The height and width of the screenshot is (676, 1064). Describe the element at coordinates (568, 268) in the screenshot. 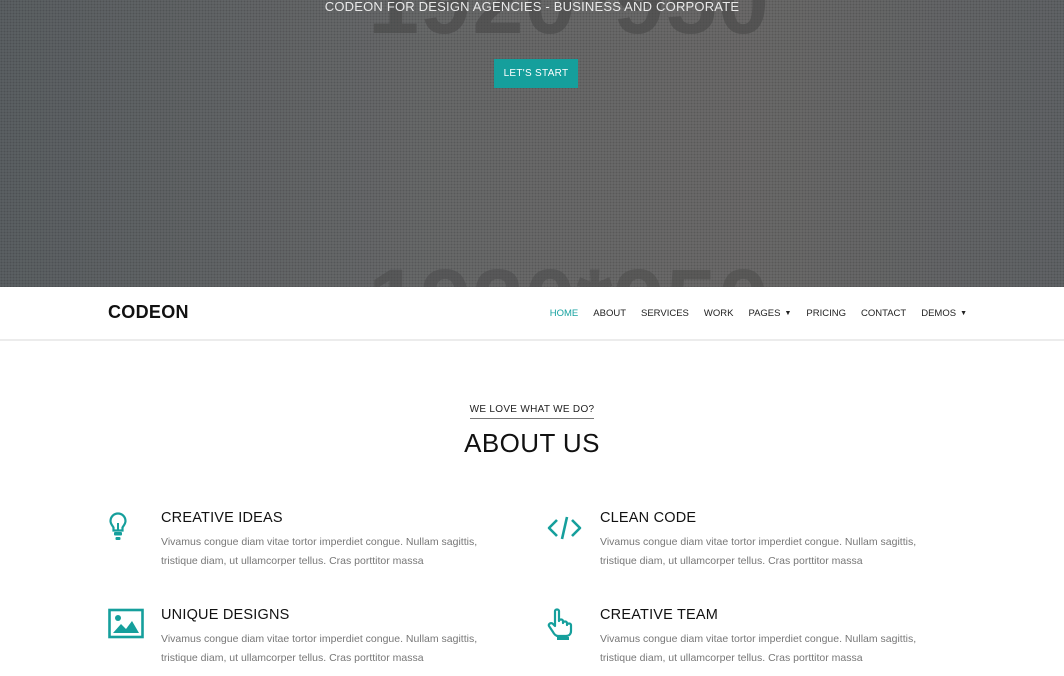

I see `hero-bg-watermark-bottom: 1920*950` at that location.